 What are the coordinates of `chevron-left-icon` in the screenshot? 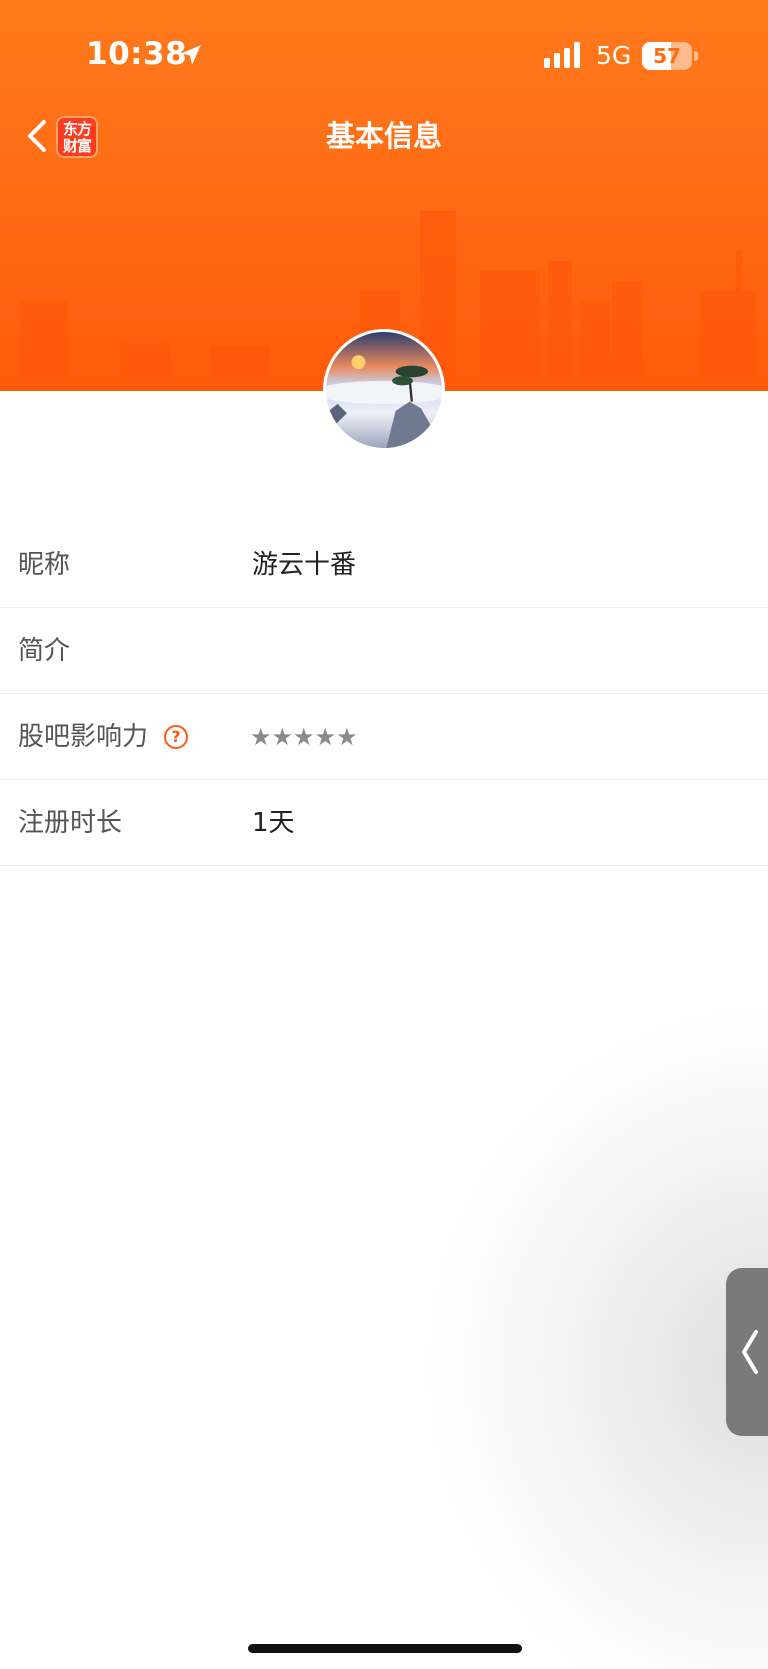 It's located at (750, 1352).